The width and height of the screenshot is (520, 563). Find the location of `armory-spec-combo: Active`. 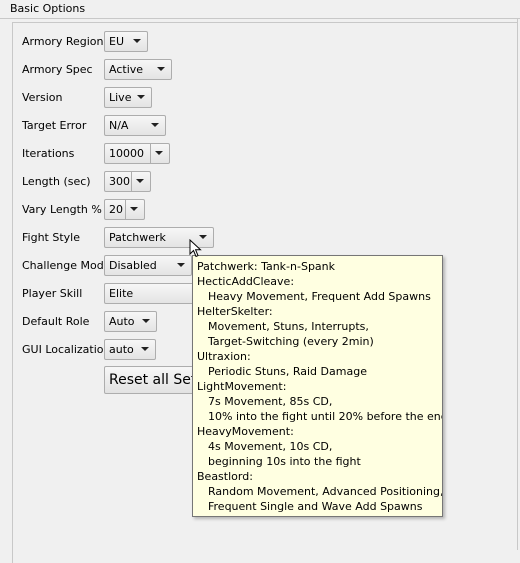

armory-spec-combo: Active is located at coordinates (138, 69).